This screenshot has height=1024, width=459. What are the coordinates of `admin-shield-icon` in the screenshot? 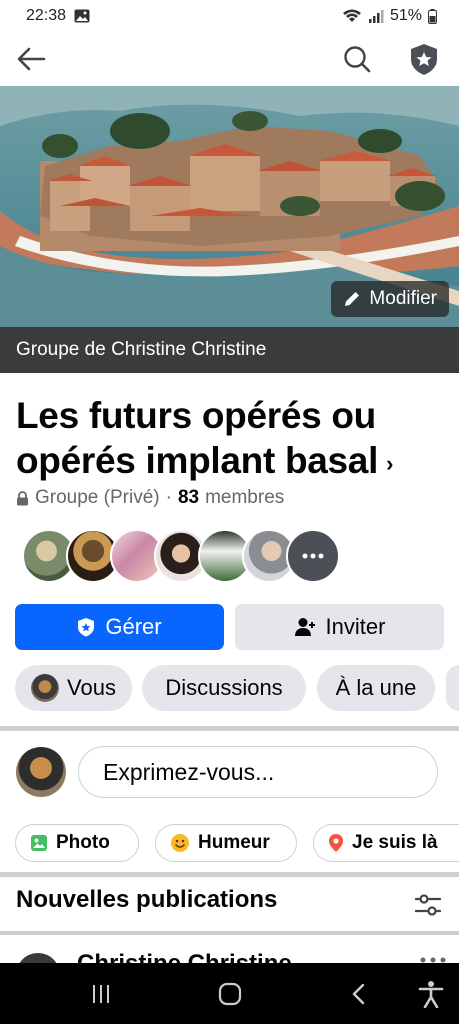 It's located at (424, 59).